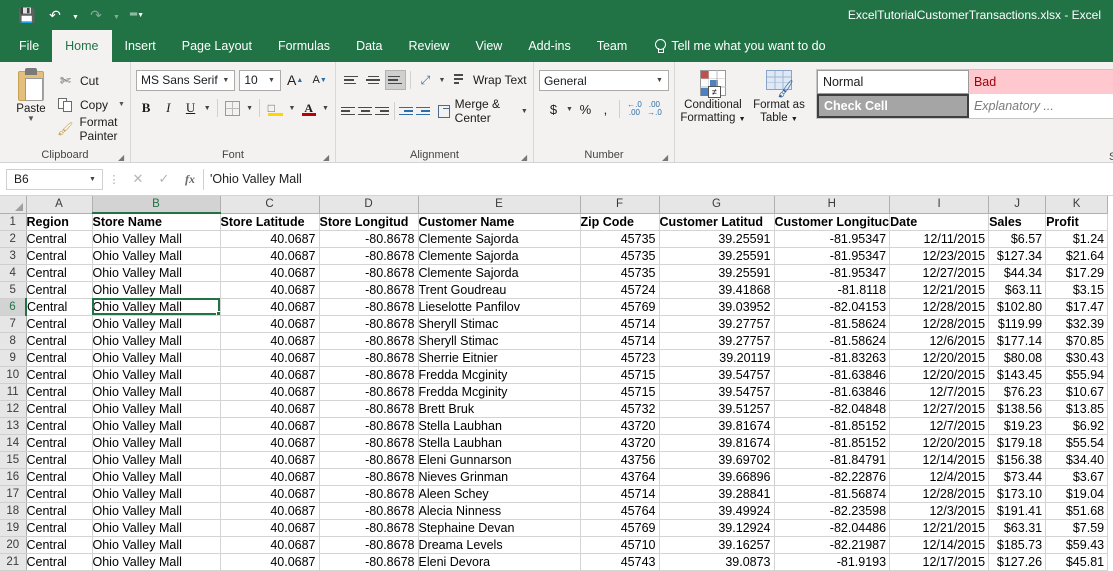 The height and width of the screenshot is (571, 1113). Describe the element at coordinates (1077, 205) in the screenshot. I see `column-header-k: K` at that location.